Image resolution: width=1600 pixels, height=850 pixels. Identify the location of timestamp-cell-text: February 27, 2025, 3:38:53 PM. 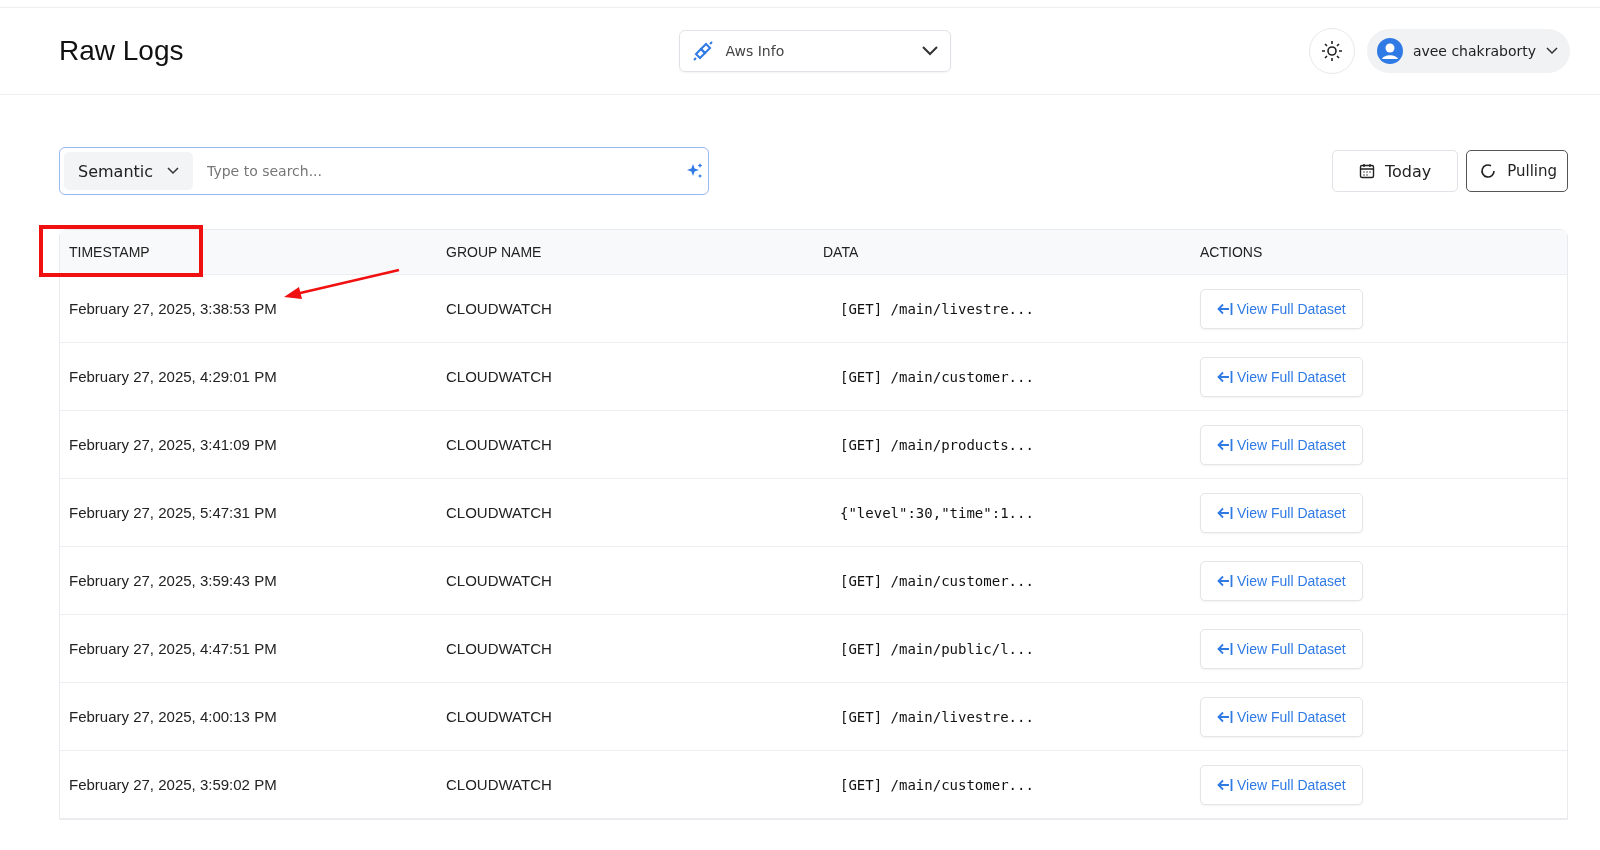
(173, 308).